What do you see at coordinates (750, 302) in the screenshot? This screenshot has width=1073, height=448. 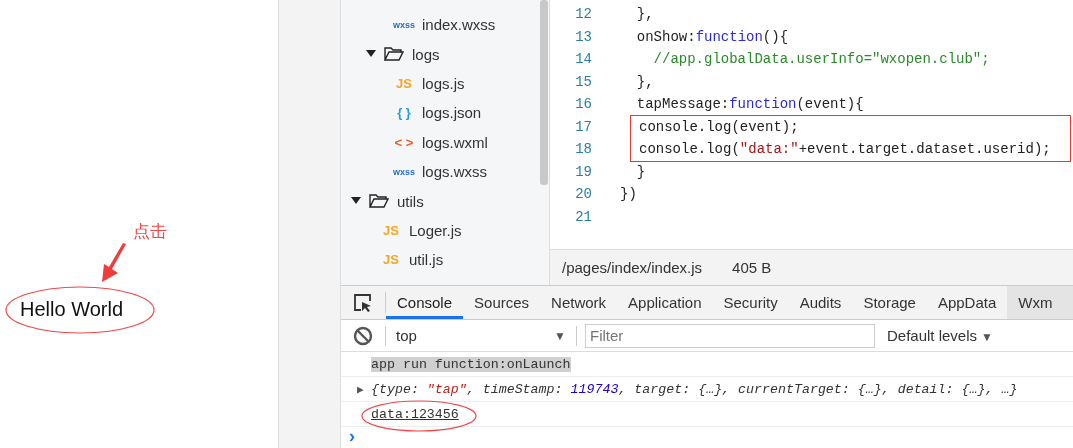 I see `devtools-tab: Security` at bounding box center [750, 302].